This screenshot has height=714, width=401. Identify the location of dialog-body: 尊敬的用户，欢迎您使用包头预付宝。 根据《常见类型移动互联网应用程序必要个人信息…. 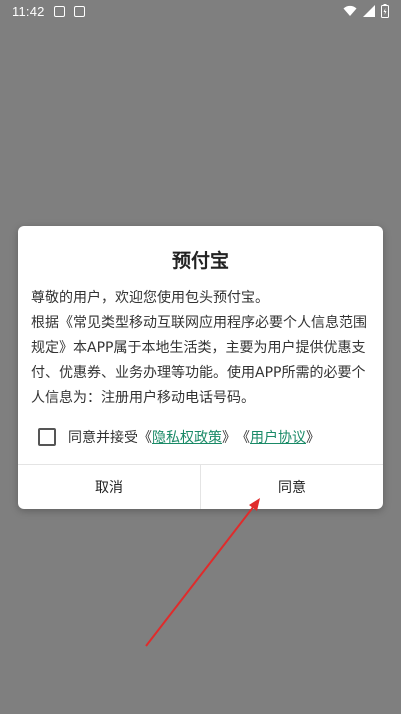
(200, 348).